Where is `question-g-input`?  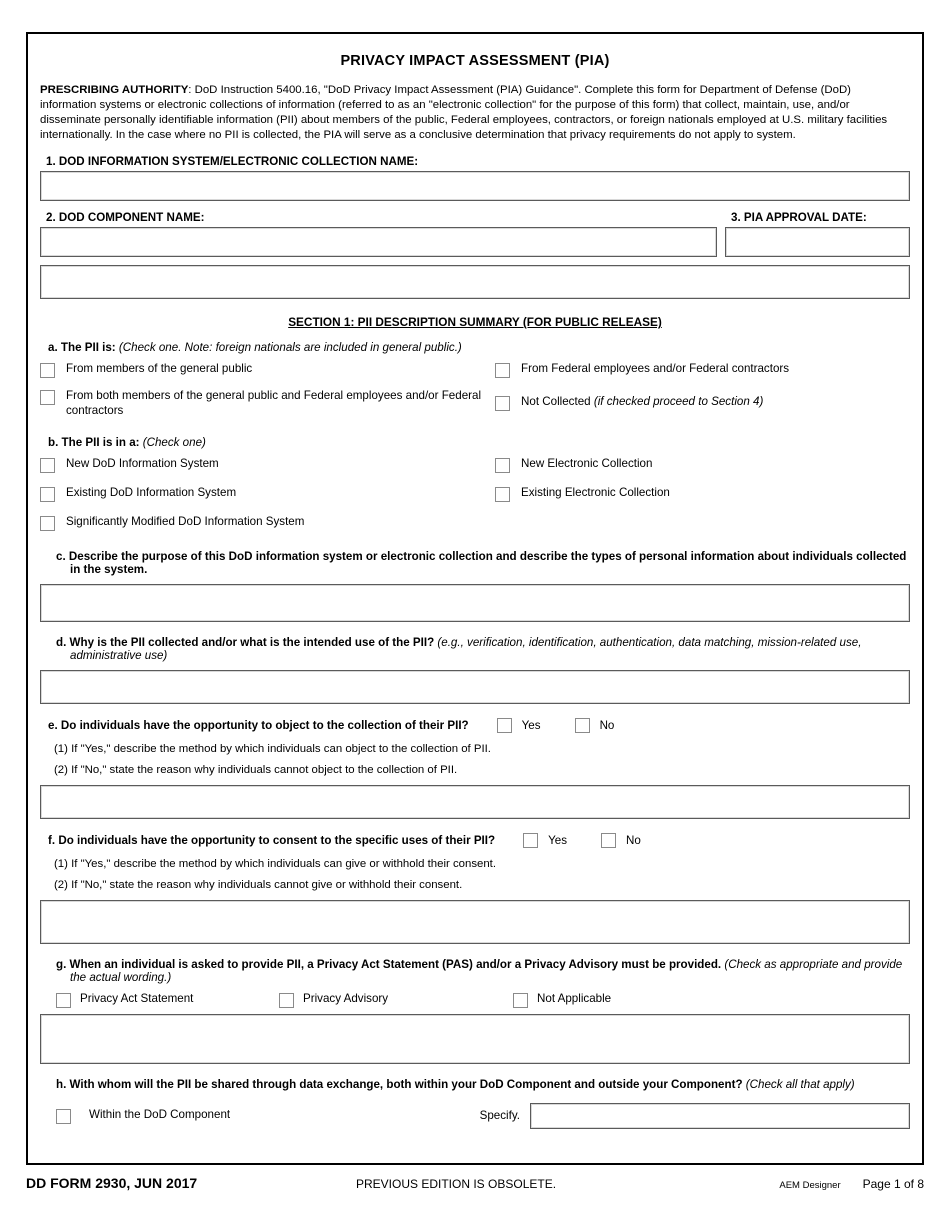
question-g-input is located at coordinates (475, 1038).